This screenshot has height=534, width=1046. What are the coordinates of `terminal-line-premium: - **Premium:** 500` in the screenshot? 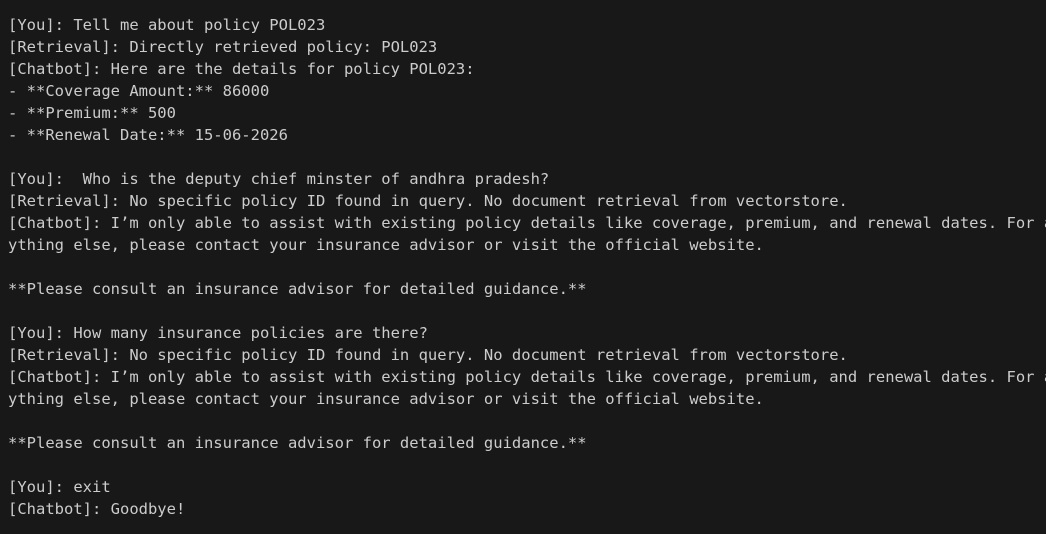 It's located at (92, 113).